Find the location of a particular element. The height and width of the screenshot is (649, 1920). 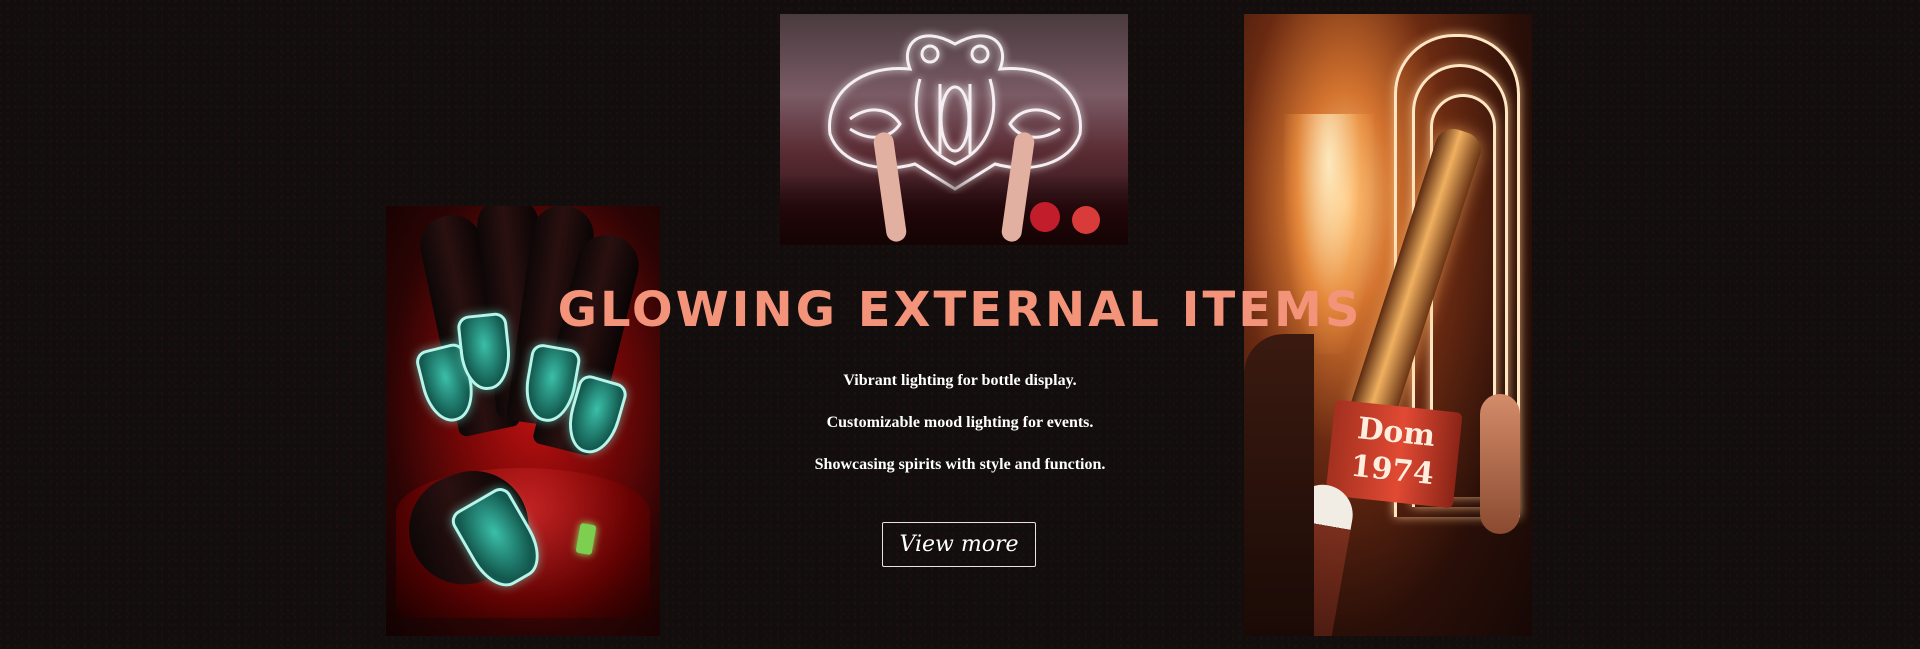

view-more-button: View more is located at coordinates (959, 544).